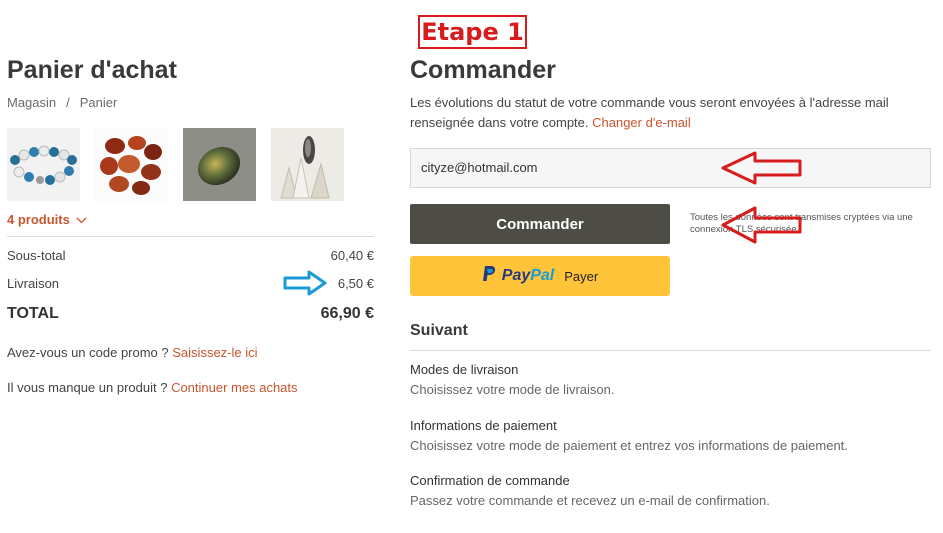  What do you see at coordinates (512, 389) in the screenshot?
I see `step-shipping-desc: Choisissez votre mode de livraison.` at bounding box center [512, 389].